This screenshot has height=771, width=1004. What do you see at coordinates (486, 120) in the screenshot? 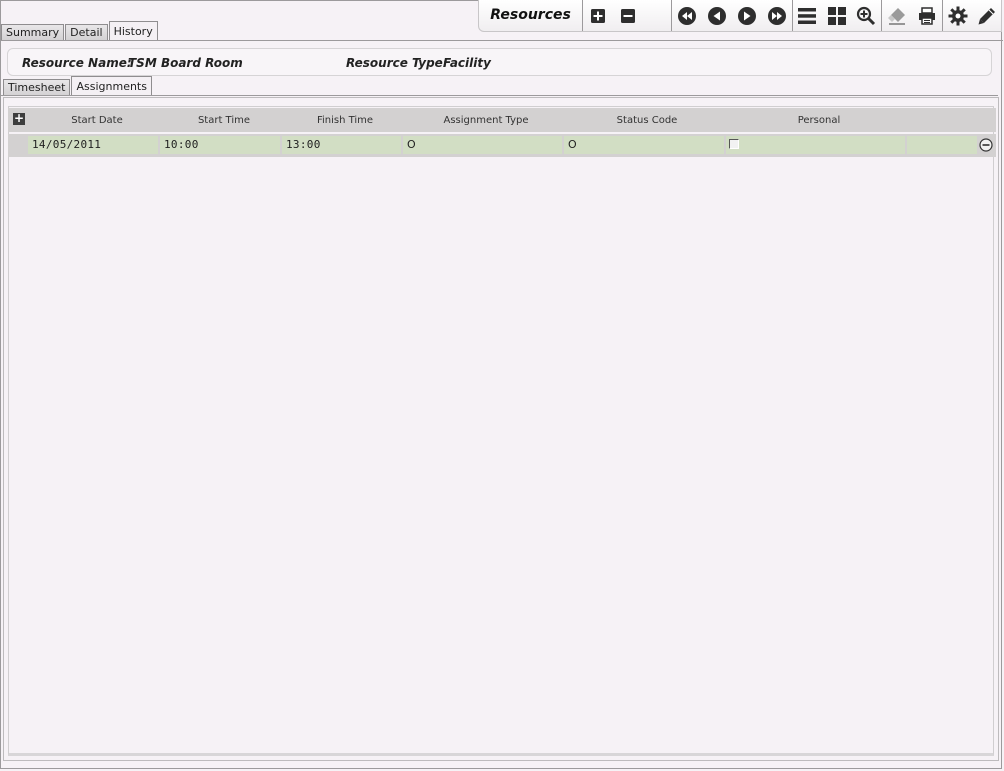
I see `column-header-assignment-type: Assignment Type` at bounding box center [486, 120].